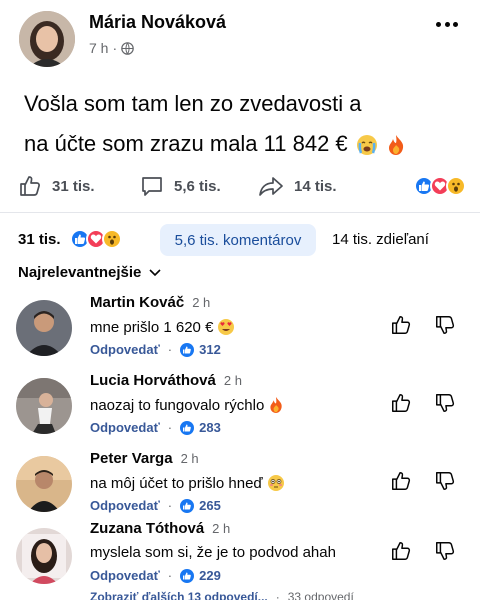 Image resolution: width=480 pixels, height=600 pixels. What do you see at coordinates (213, 552) in the screenshot?
I see `comment-text: myslela som si, že je to podvod ahah` at bounding box center [213, 552].